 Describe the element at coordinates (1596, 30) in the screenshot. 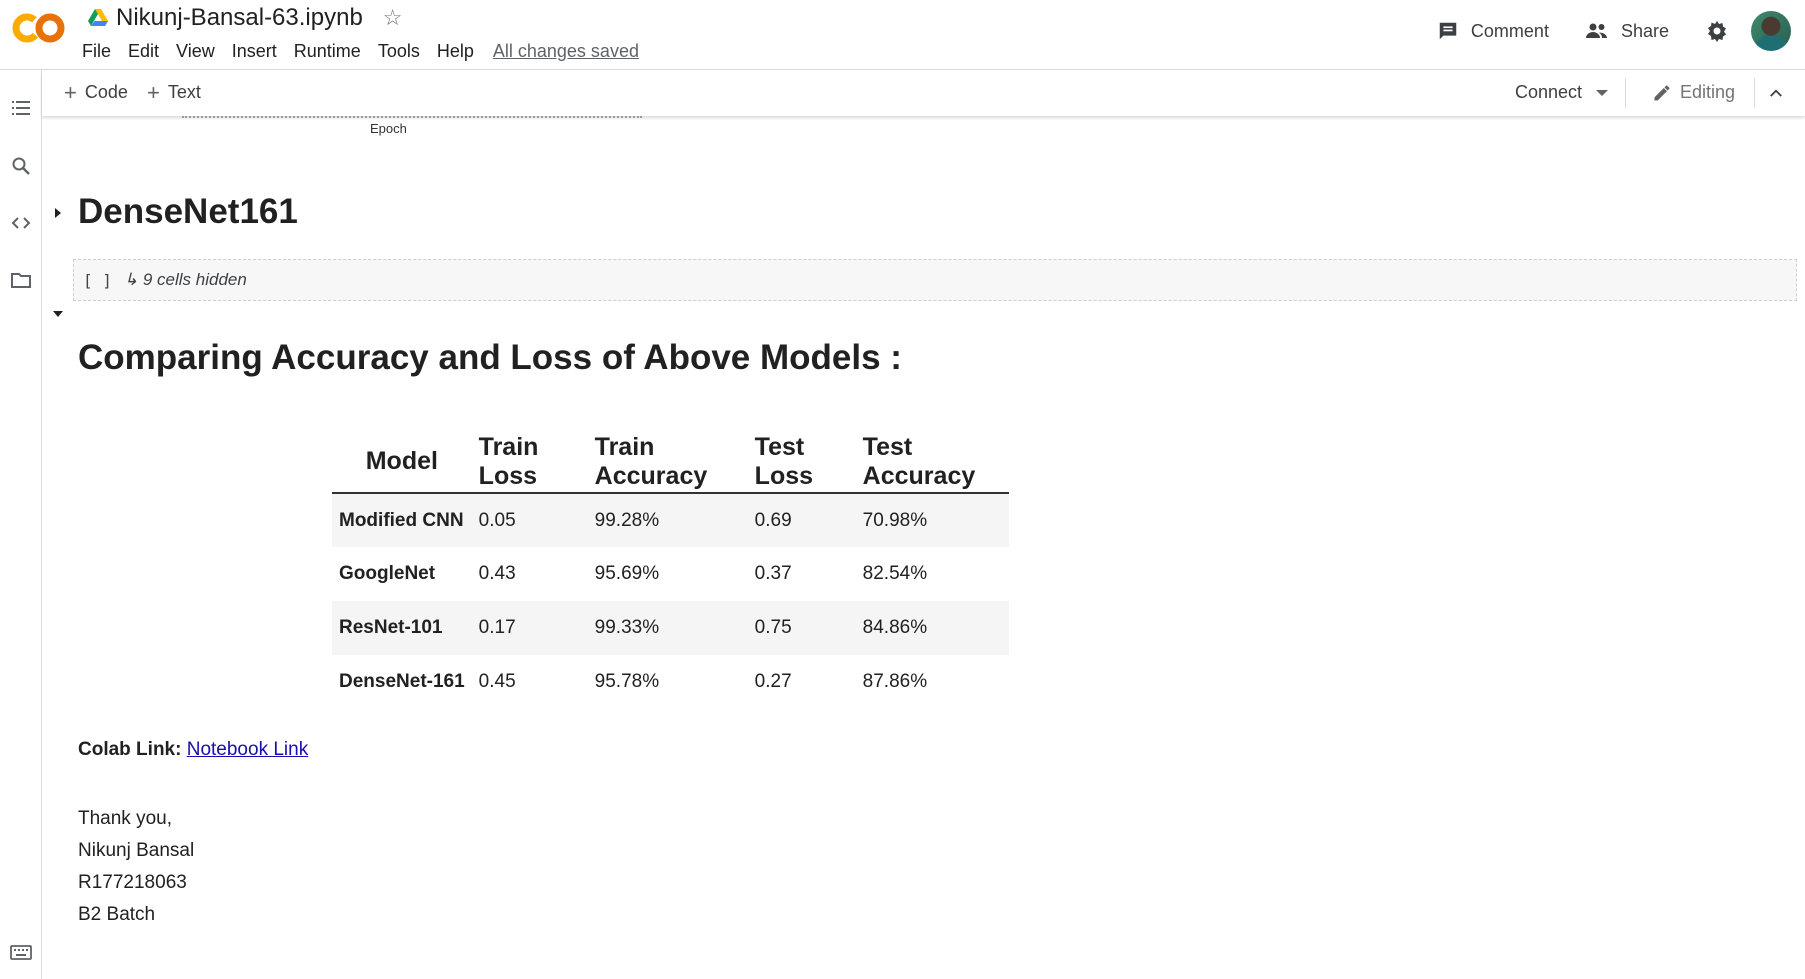

I see `people-icon` at that location.